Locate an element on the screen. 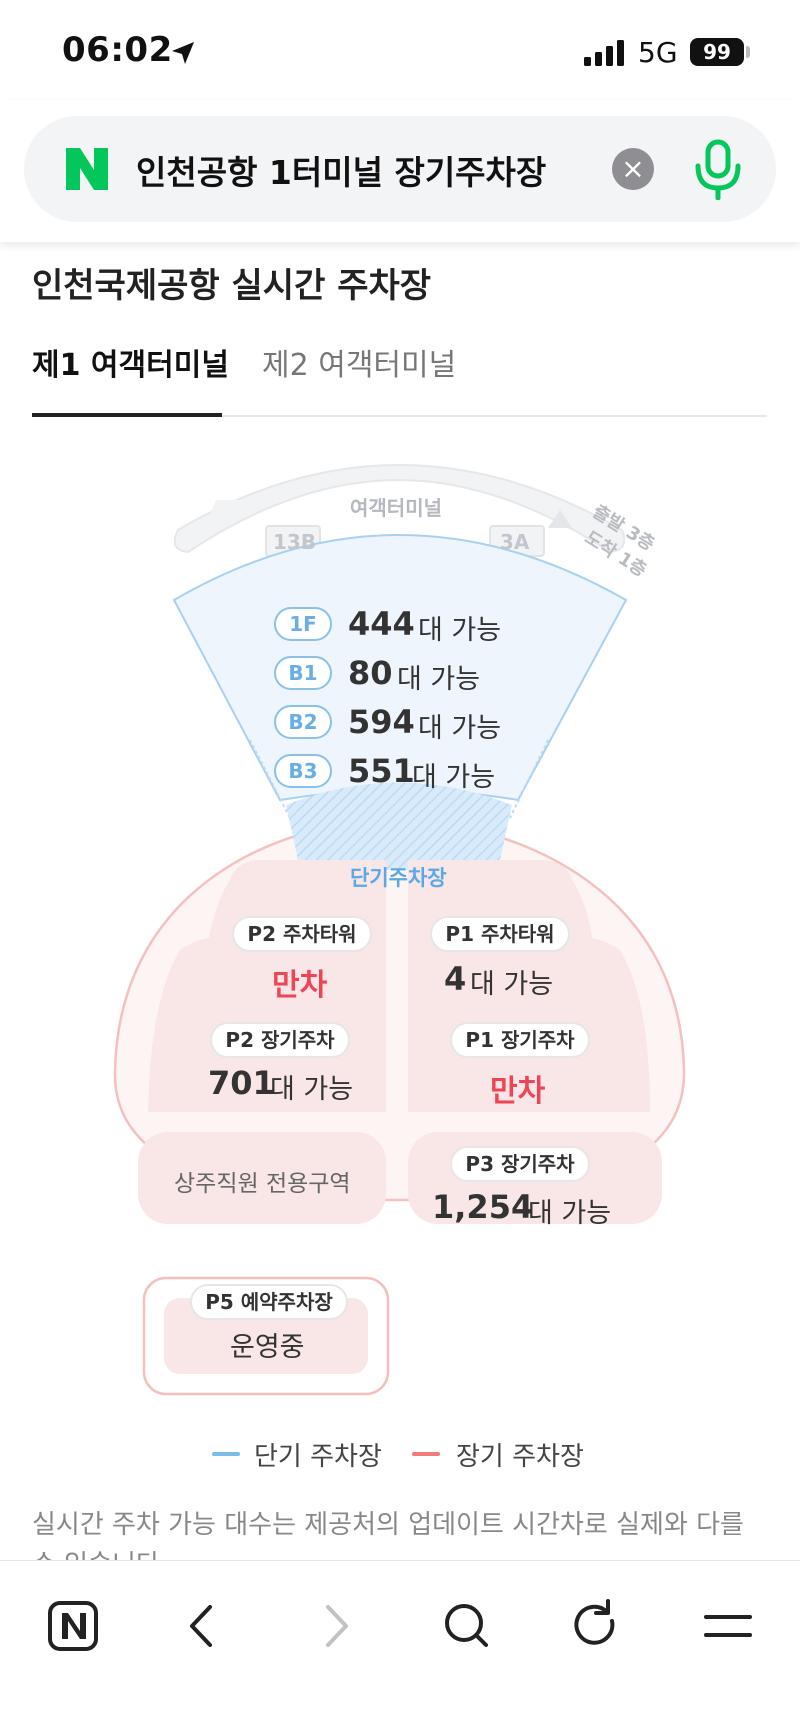  floor-b2-unit: 대 가능 is located at coordinates (460, 728).